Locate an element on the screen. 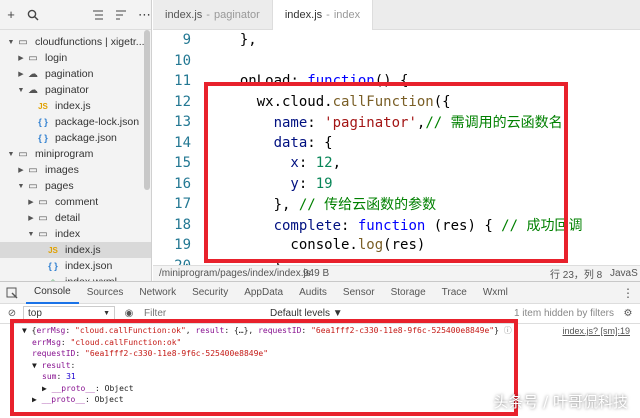 The image size is (640, 418). log-levels-dropdown: Default levels ▼ is located at coordinates (306, 313).